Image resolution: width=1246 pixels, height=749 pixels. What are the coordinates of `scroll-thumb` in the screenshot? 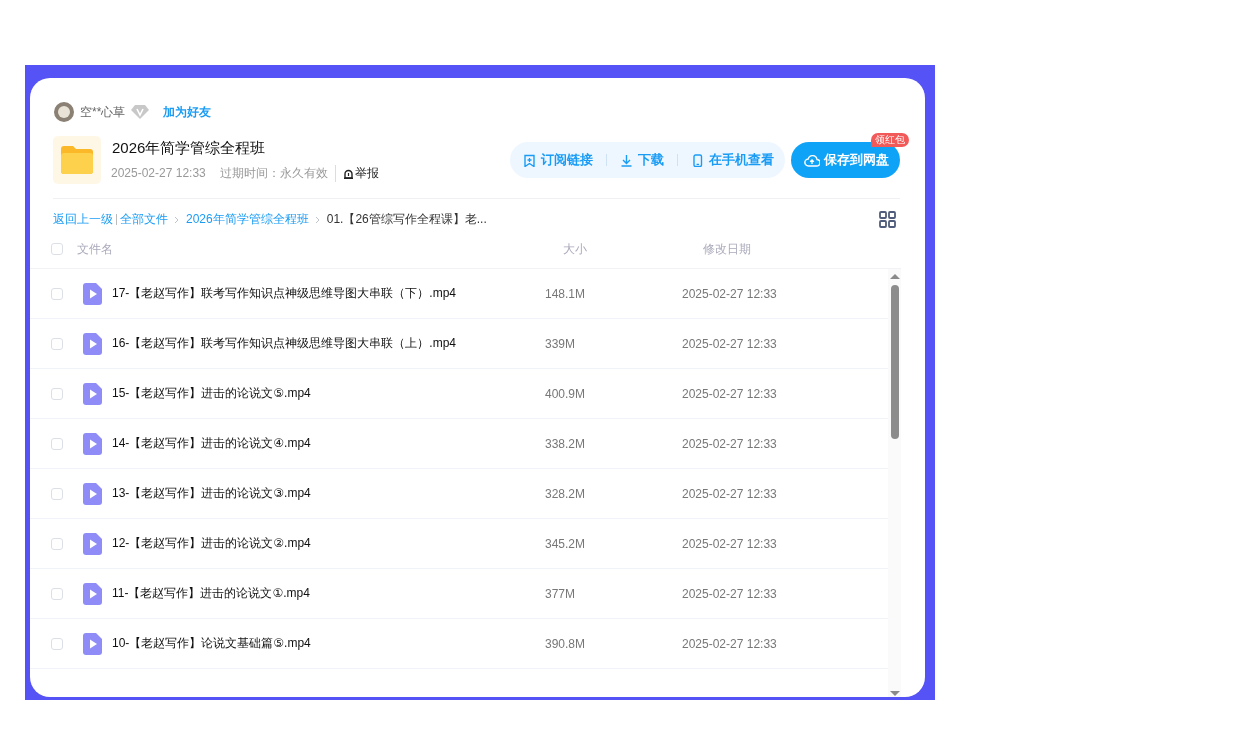 It's located at (894, 362).